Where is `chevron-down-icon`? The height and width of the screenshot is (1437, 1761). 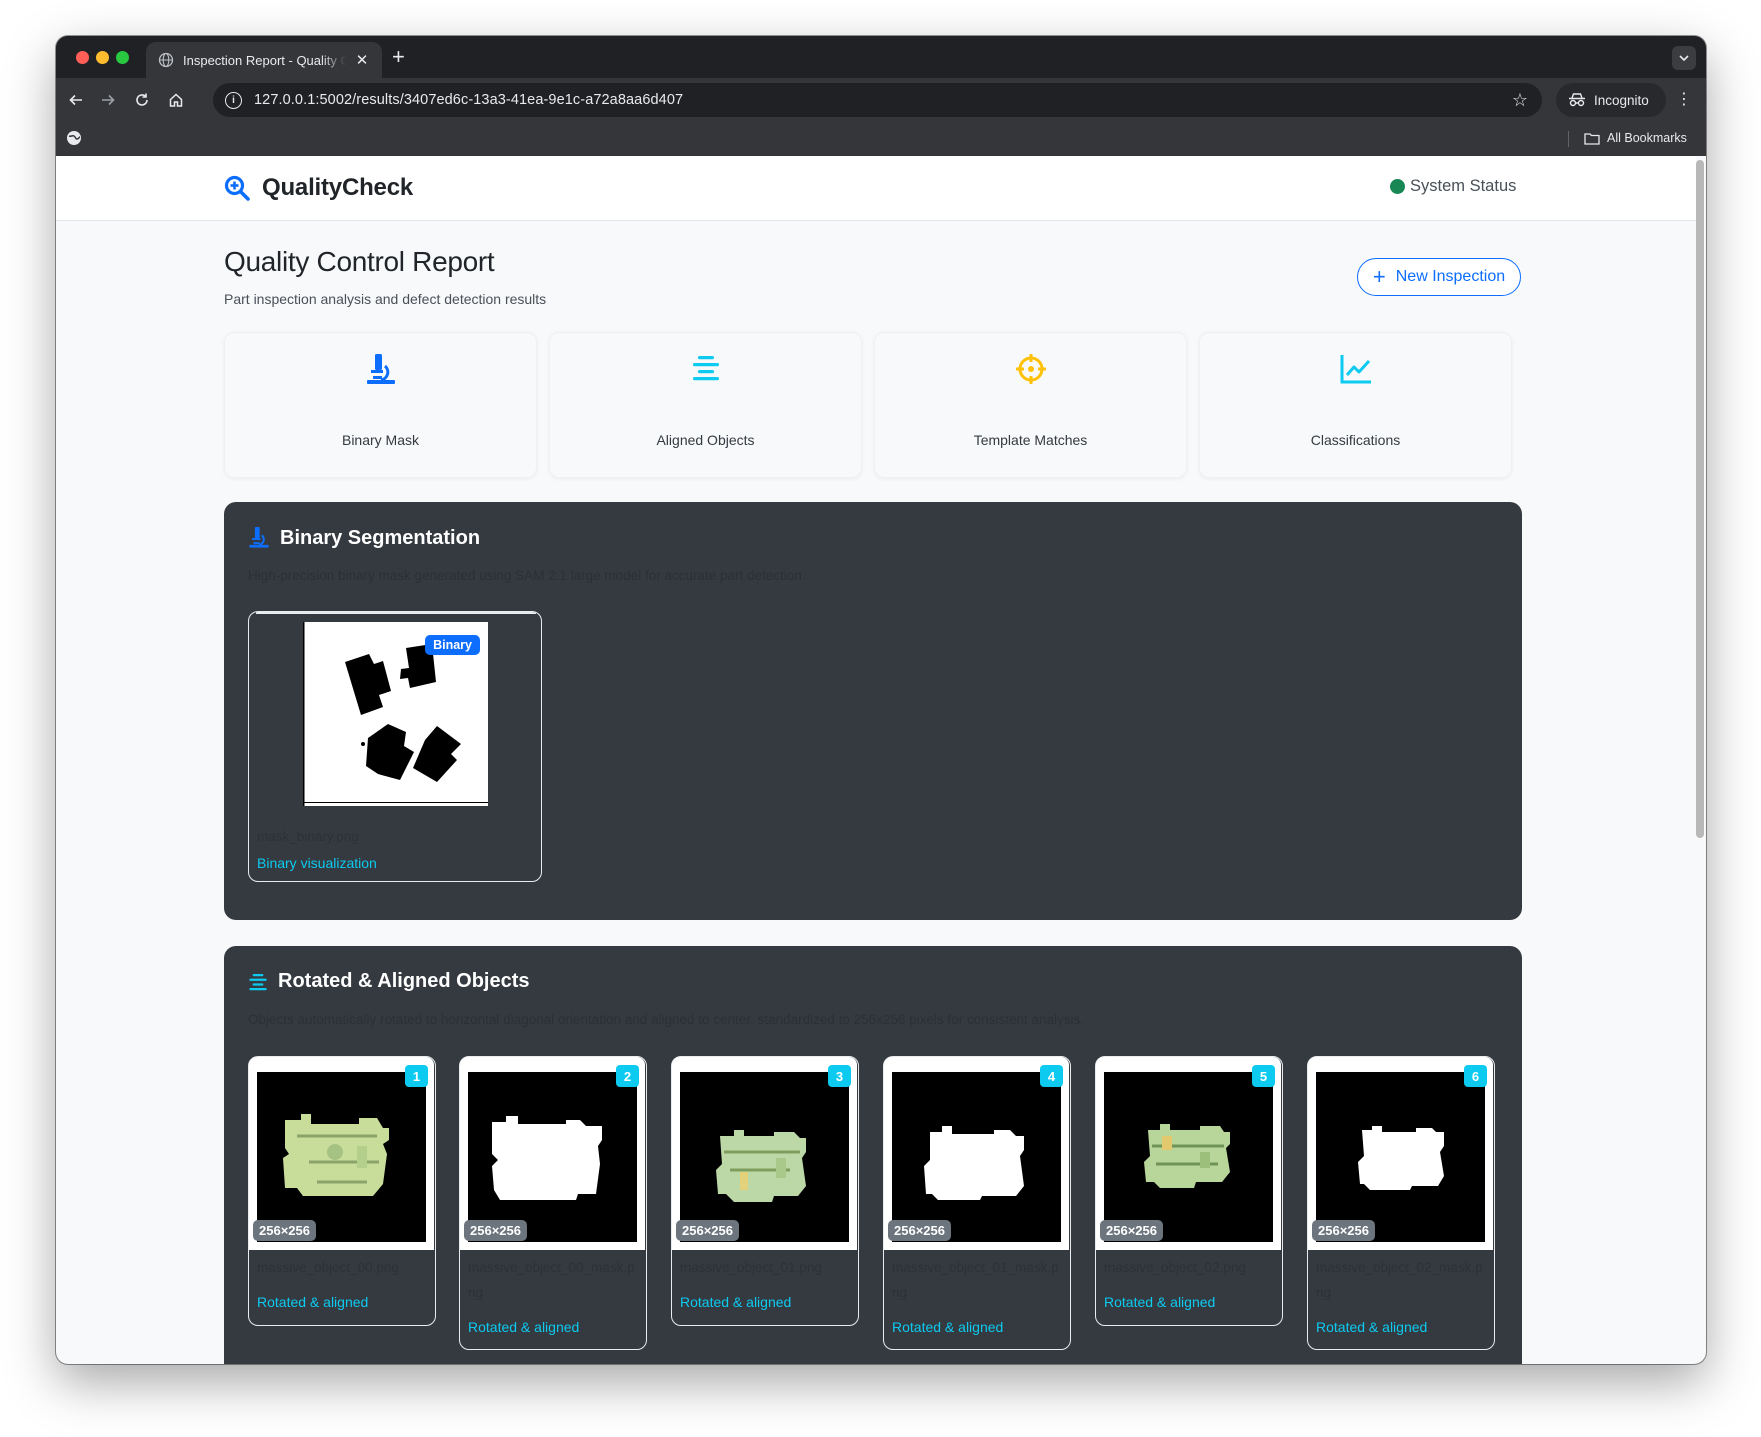 chevron-down-icon is located at coordinates (1684, 58).